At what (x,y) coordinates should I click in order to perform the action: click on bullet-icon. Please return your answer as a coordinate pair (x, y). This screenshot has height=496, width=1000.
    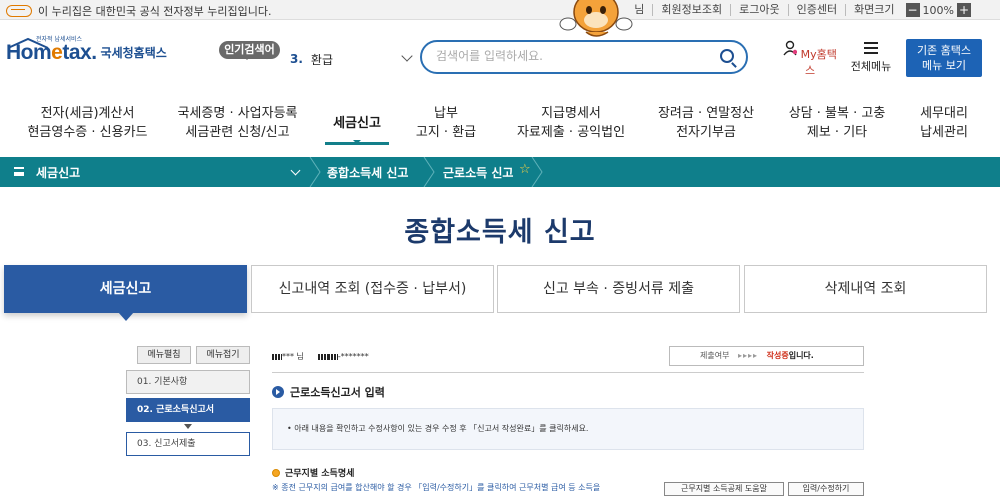
    Looking at the image, I should click on (276, 472).